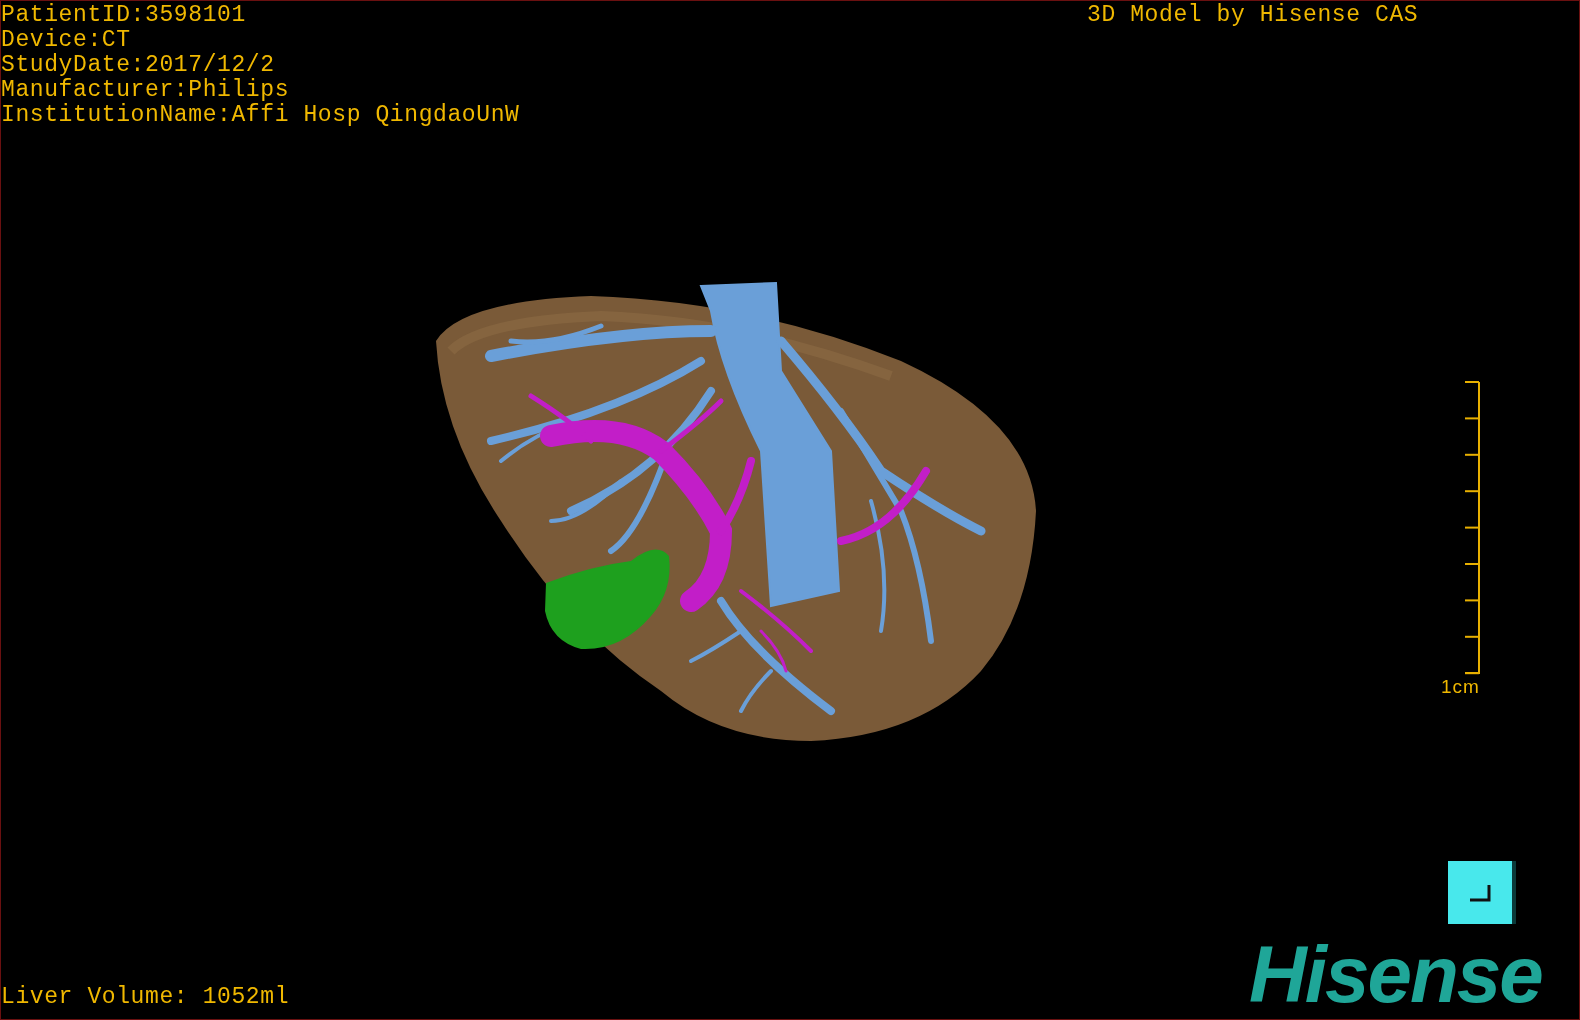  I want to click on study-info-text: StudyDate:2017/12/2, so click(138, 65).